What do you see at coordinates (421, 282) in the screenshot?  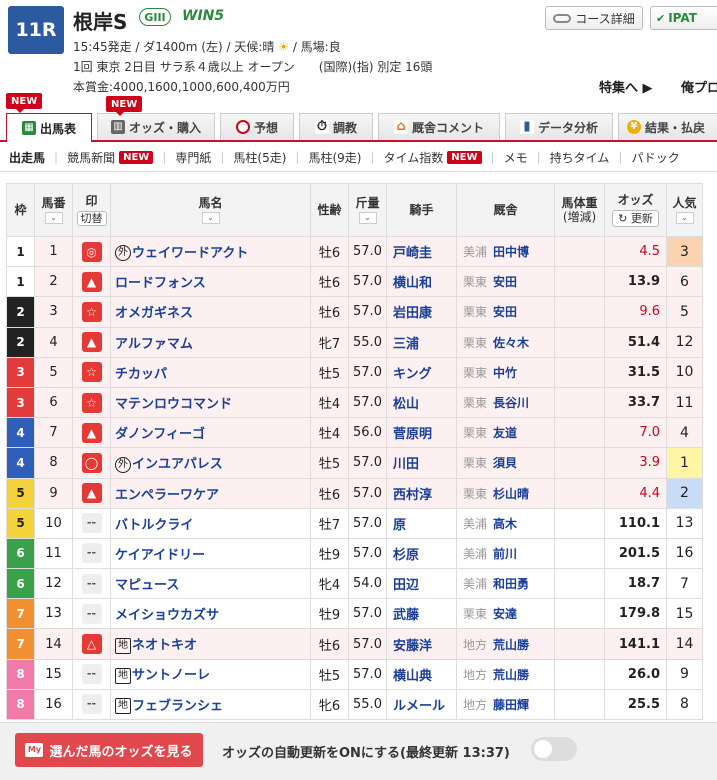 I see `jockey-name: 横山和` at bounding box center [421, 282].